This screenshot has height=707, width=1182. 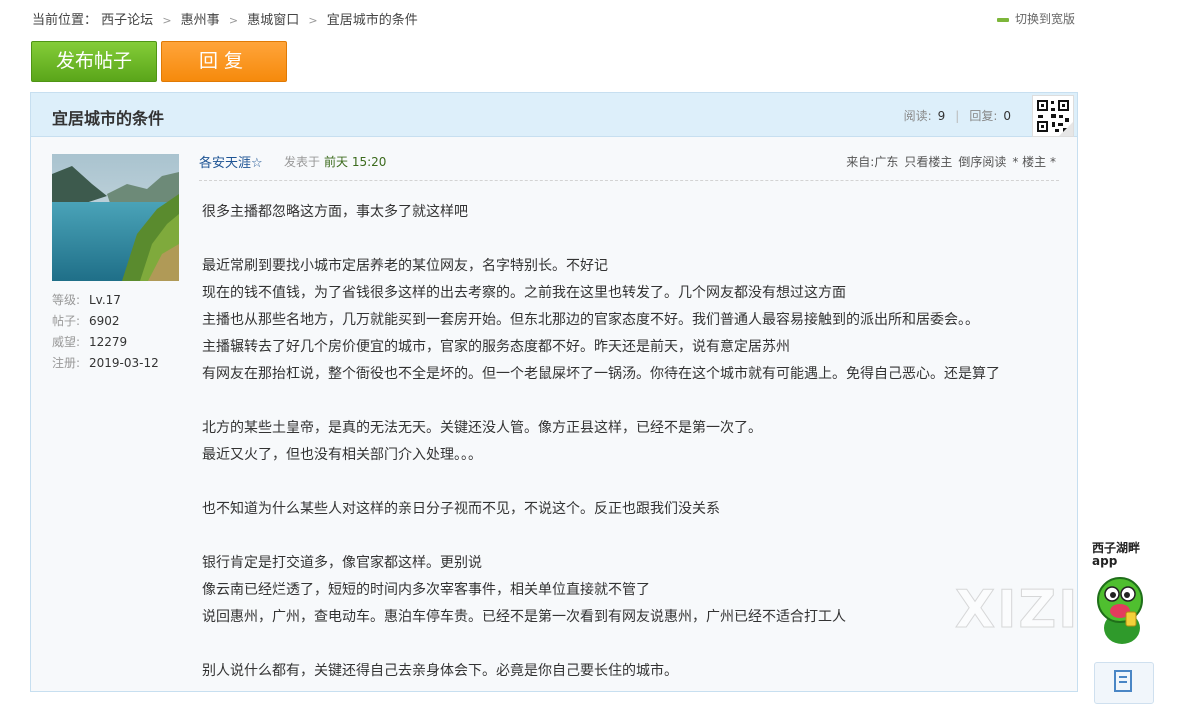 I want to click on app-promo: 西子湖畔 app, so click(x=1127, y=595).